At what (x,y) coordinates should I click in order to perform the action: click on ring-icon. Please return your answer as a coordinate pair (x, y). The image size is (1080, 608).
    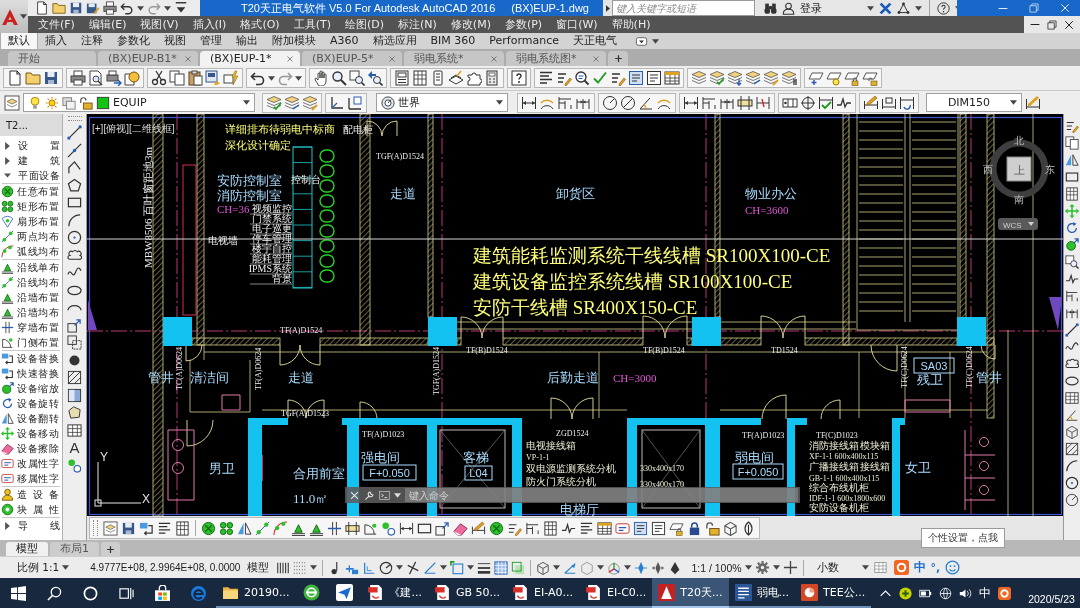
    Looking at the image, I should click on (90, 593).